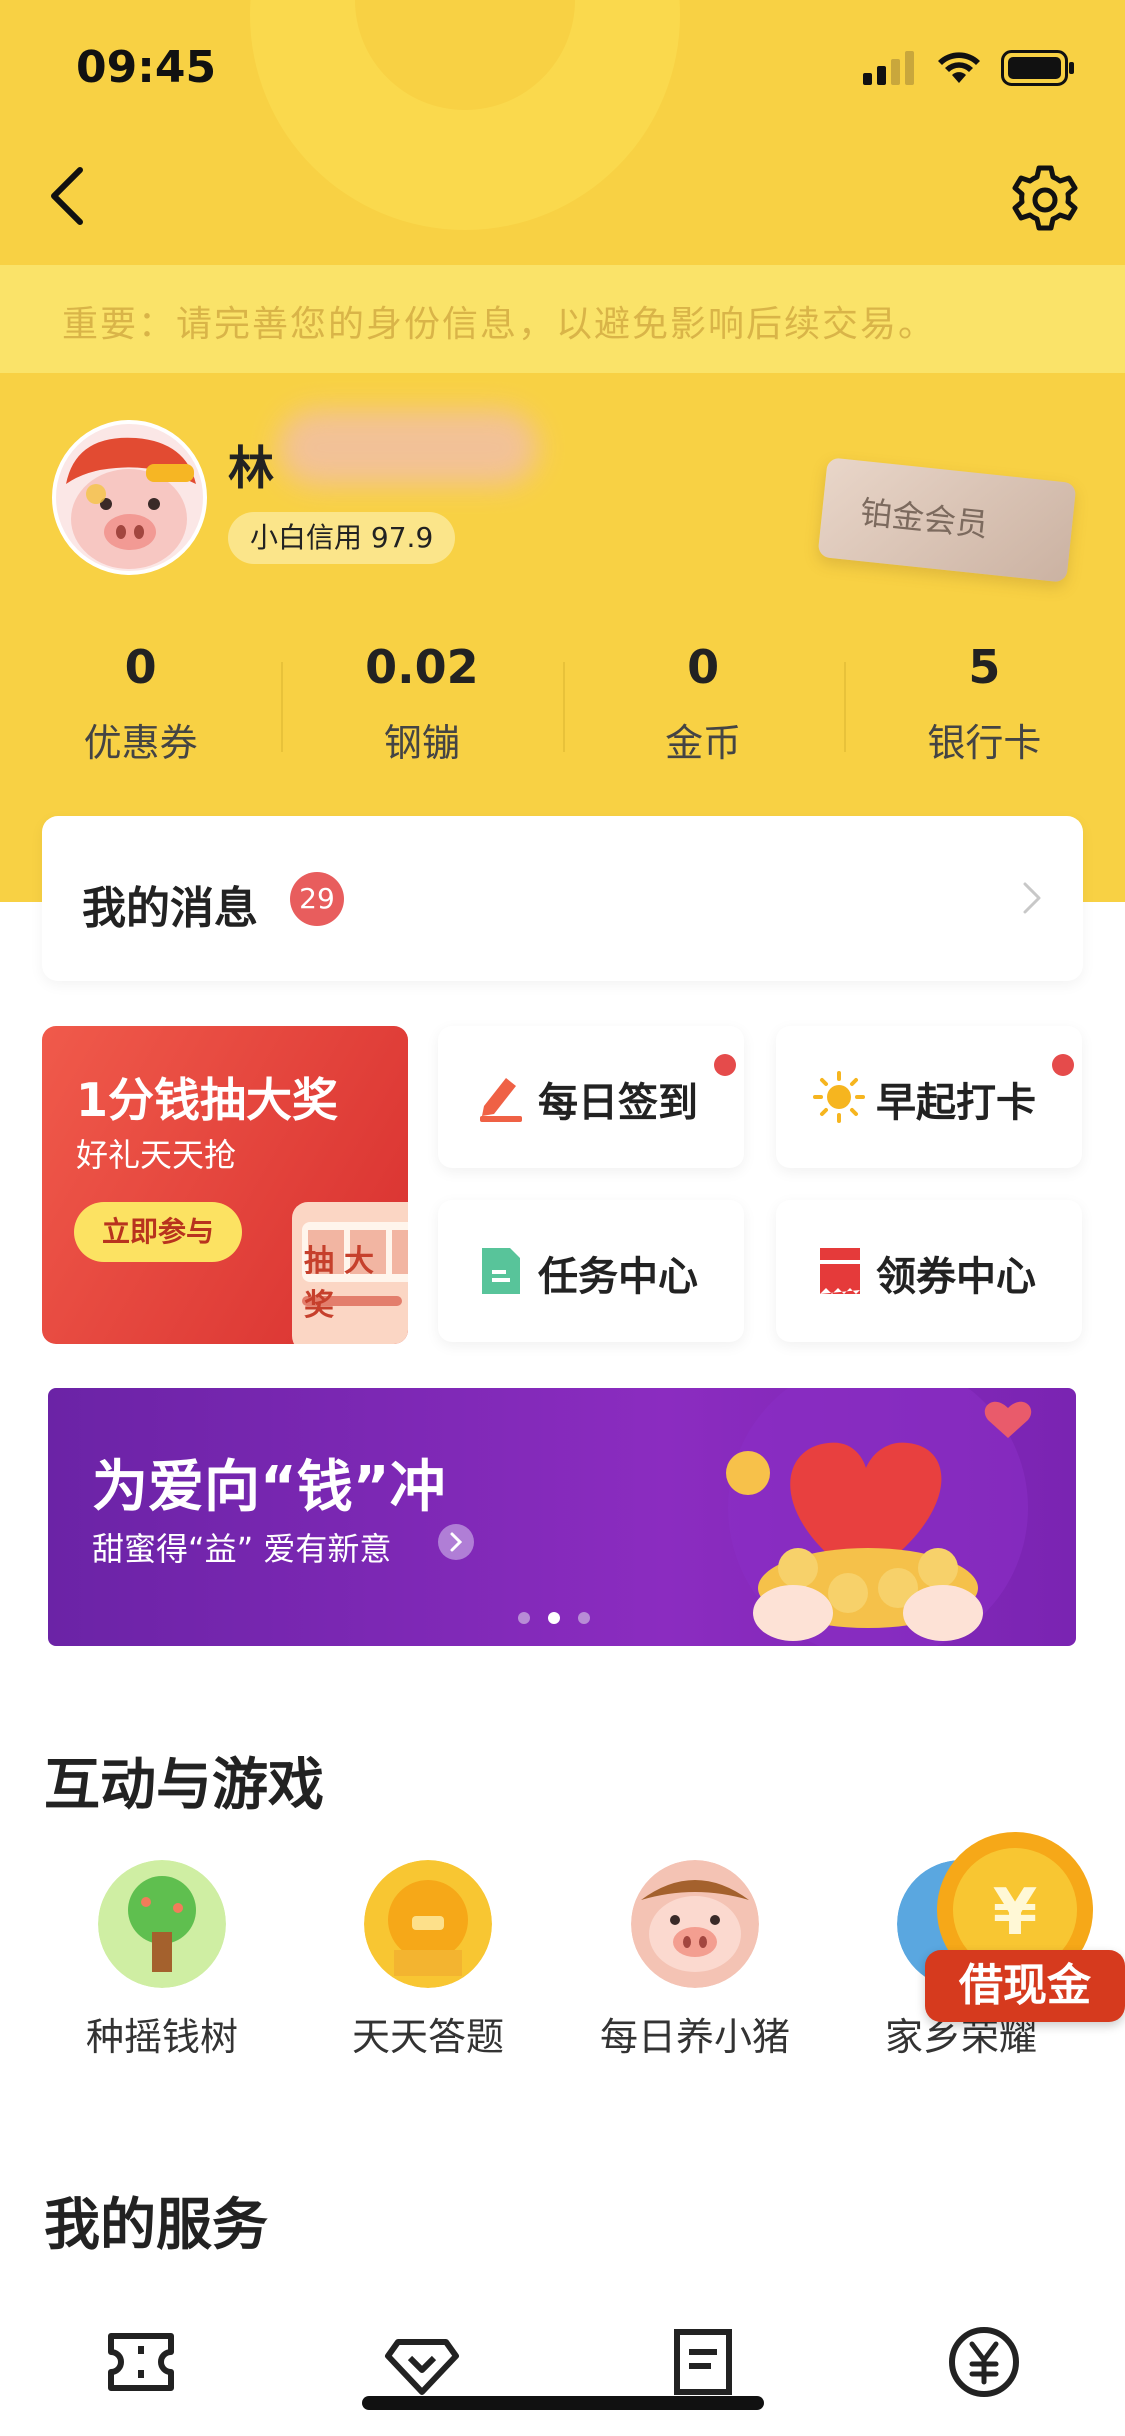  What do you see at coordinates (344, 1283) in the screenshot?
I see `lottery-machine-text: 抽大奖` at bounding box center [344, 1283].